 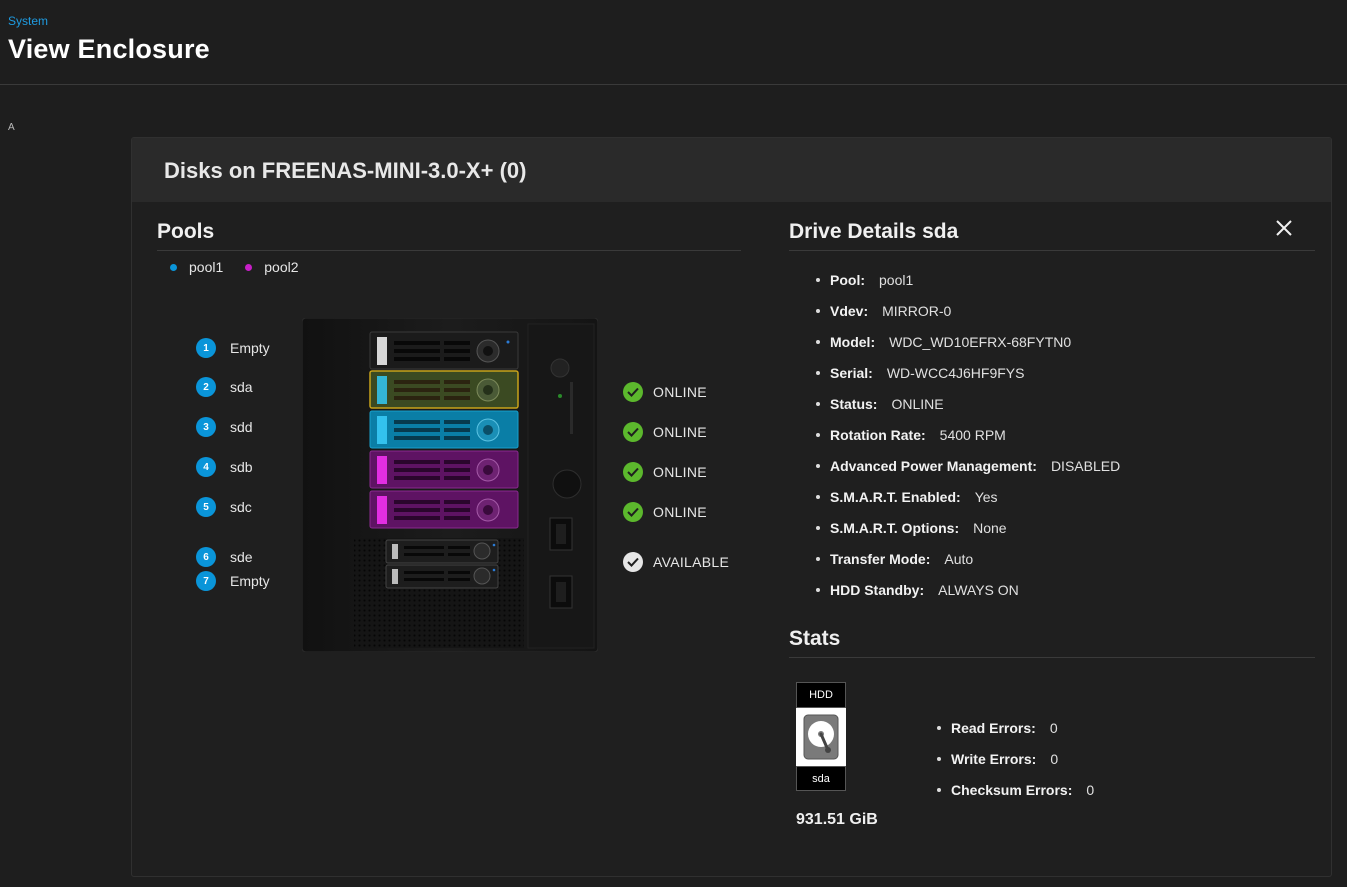 I want to click on pool-legend: pool1 pool2, so click(x=234, y=267).